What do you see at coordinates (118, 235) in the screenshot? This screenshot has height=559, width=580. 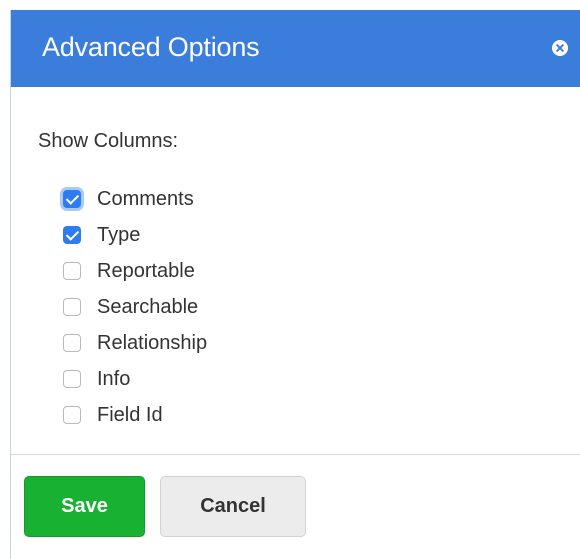 I see `type-label: Type` at bounding box center [118, 235].